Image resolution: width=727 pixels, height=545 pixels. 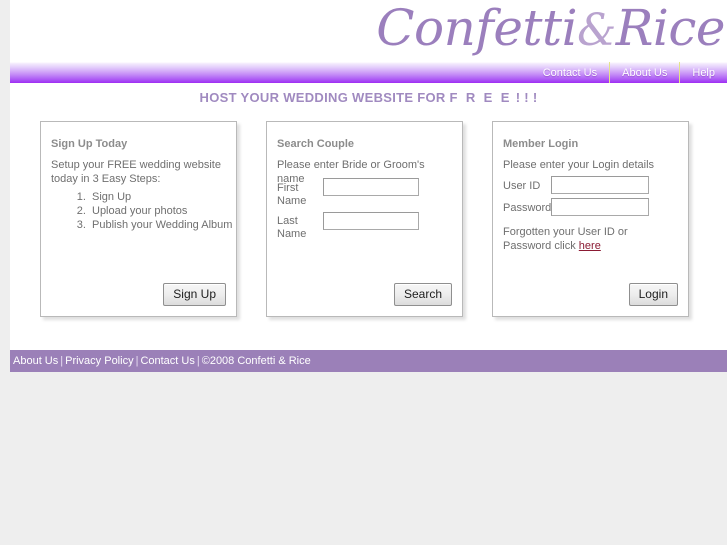 What do you see at coordinates (316, 144) in the screenshot?
I see `search-panel-title: Search Couple` at bounding box center [316, 144].